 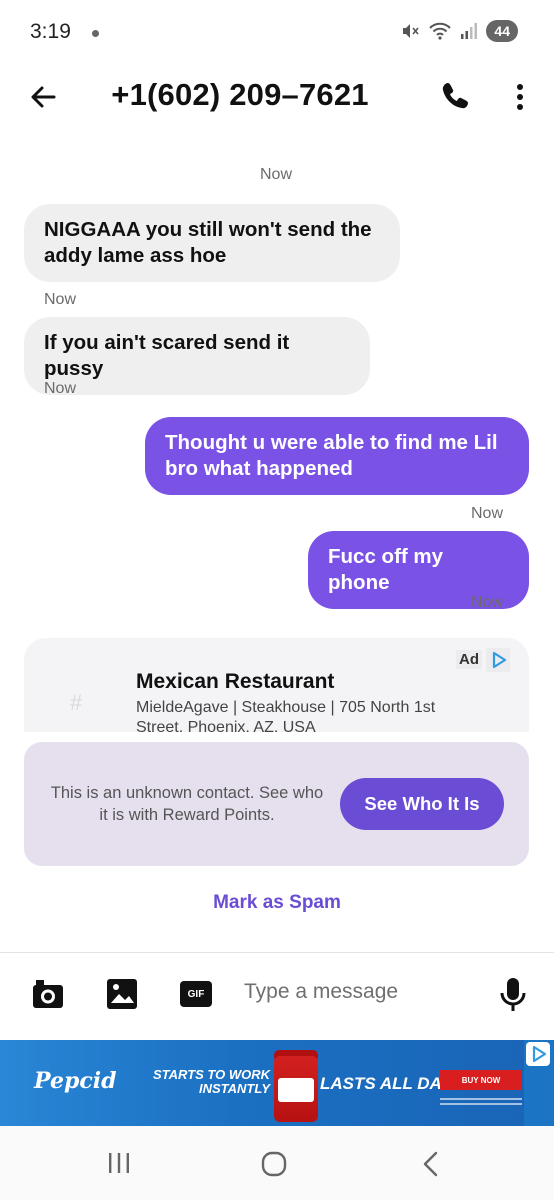 I want to click on banner-tagline: STARTS TO WORK INSTANTLY, so click(x=209, y=1082).